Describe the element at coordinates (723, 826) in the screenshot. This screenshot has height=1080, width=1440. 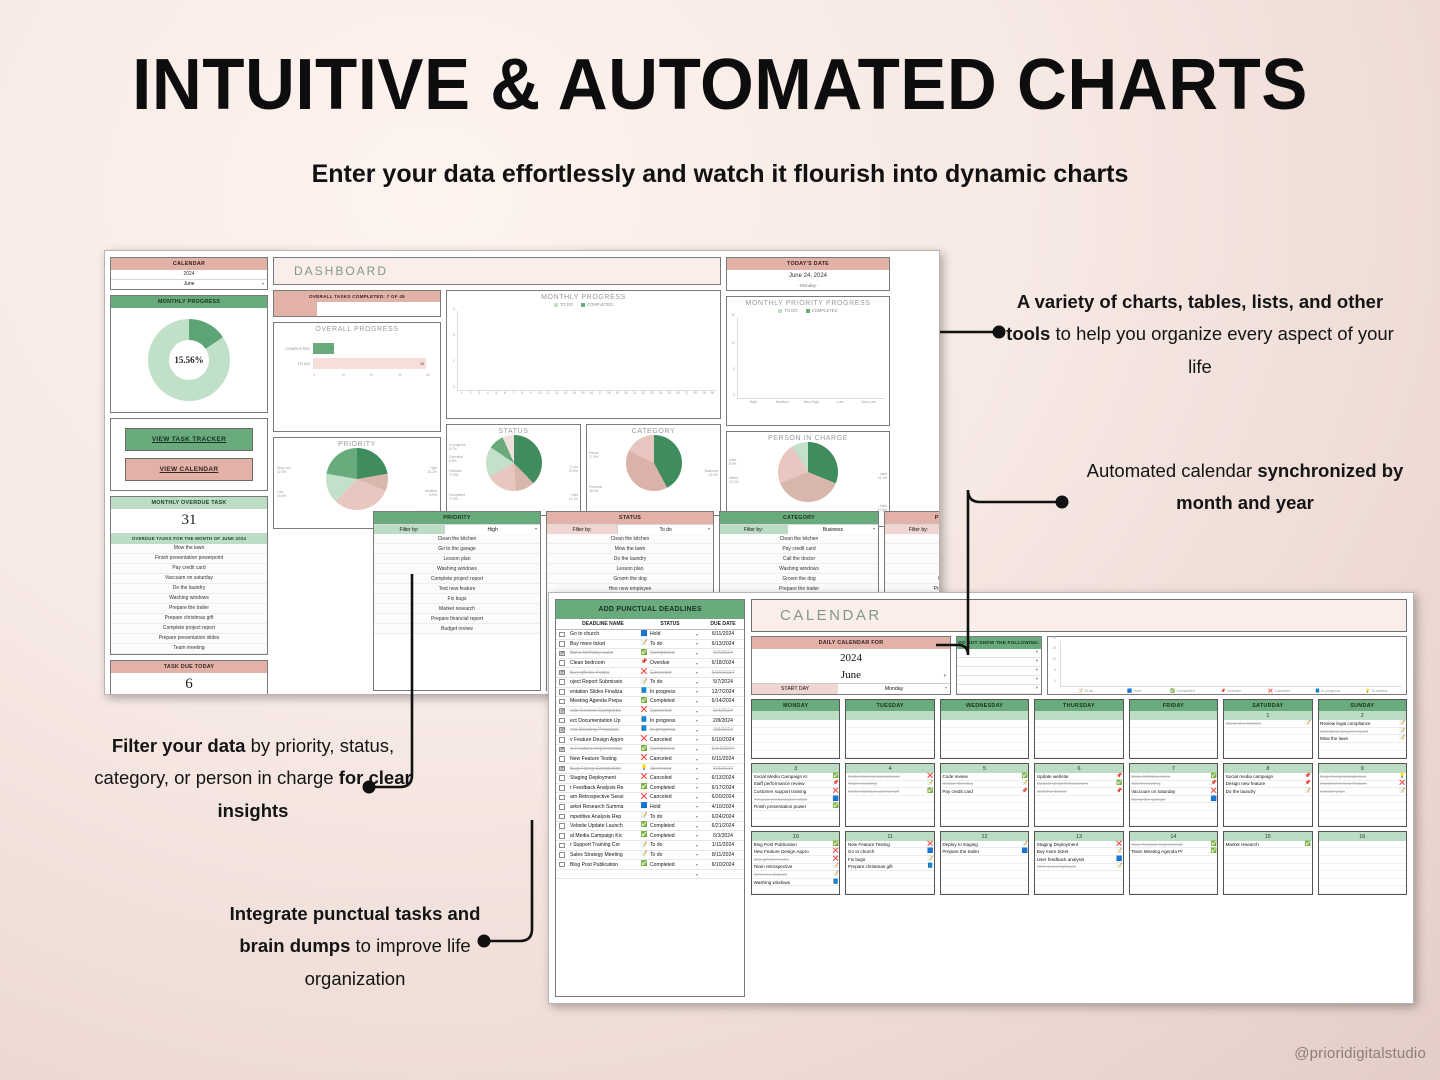
I see `deadline-due-date: 6/21/2024` at that location.